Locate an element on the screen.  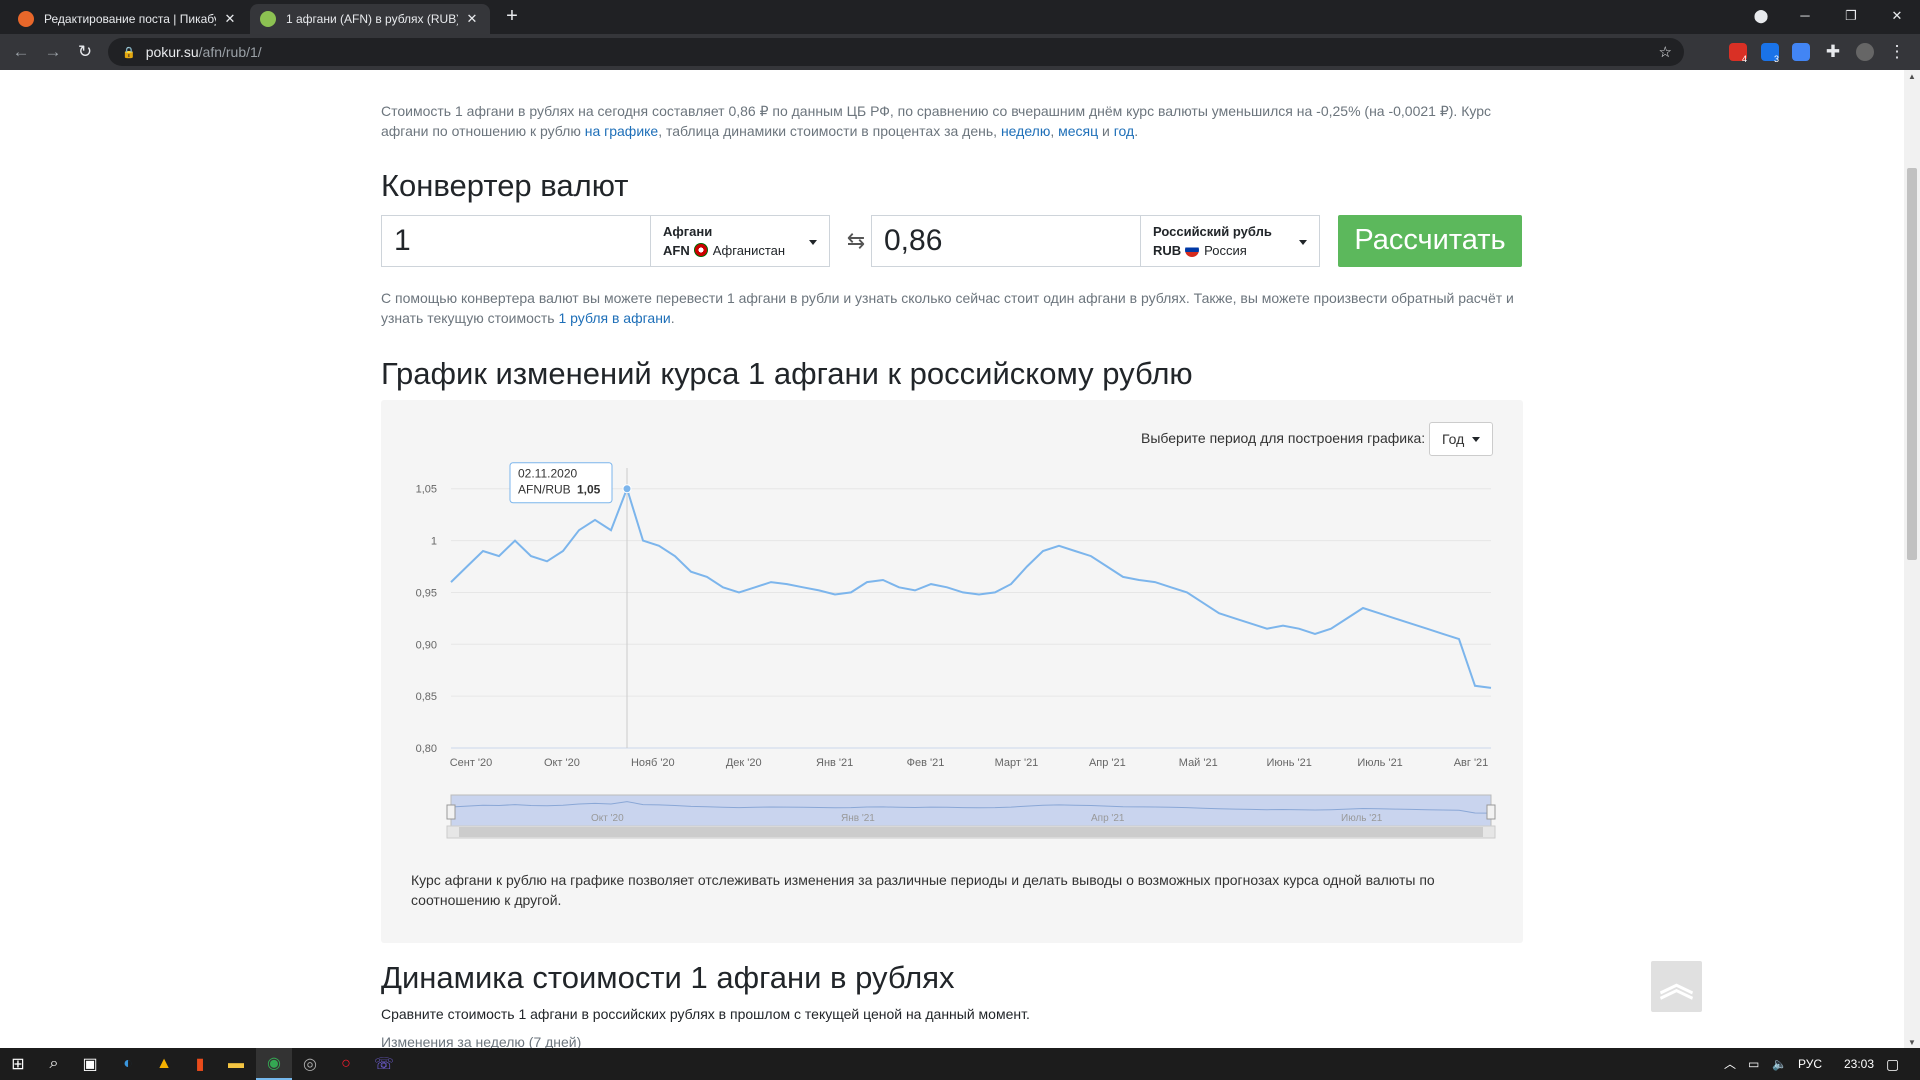
note-end: . is located at coordinates (672, 318).